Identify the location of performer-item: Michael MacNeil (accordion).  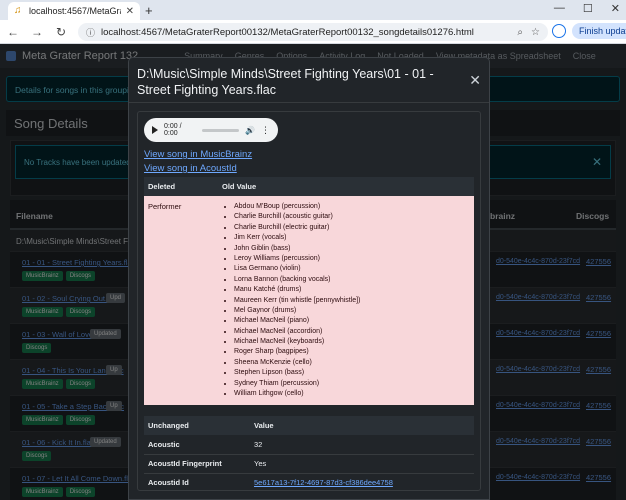
(352, 332).